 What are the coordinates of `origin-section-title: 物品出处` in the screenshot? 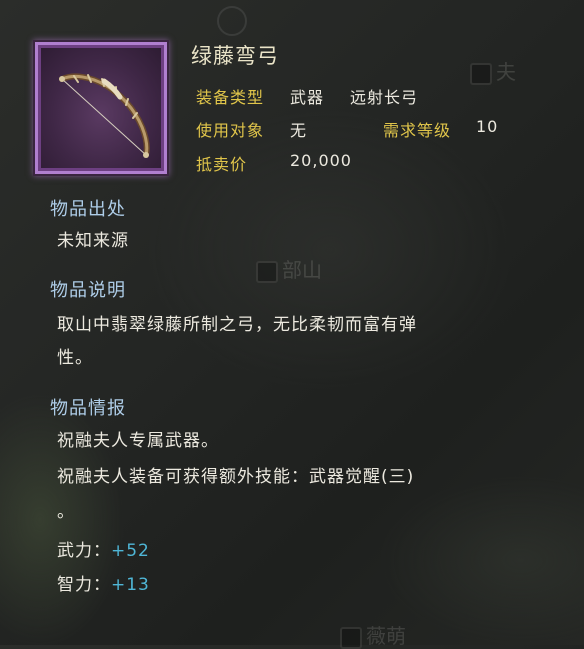 It's located at (88, 209).